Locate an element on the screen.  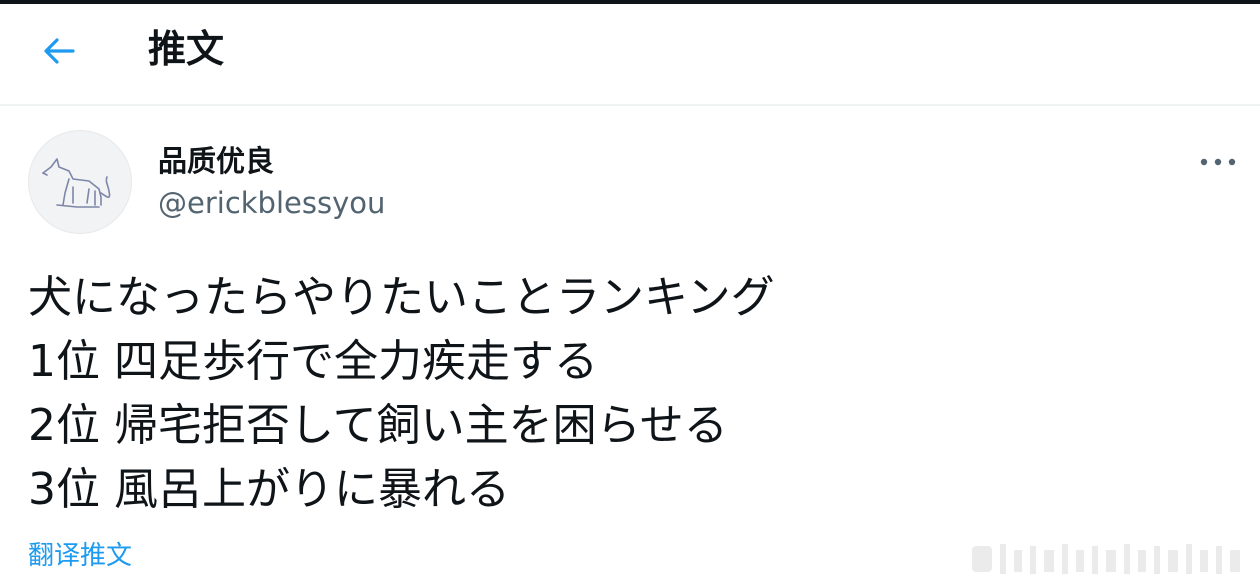
arrow-left-icon is located at coordinates (59, 51).